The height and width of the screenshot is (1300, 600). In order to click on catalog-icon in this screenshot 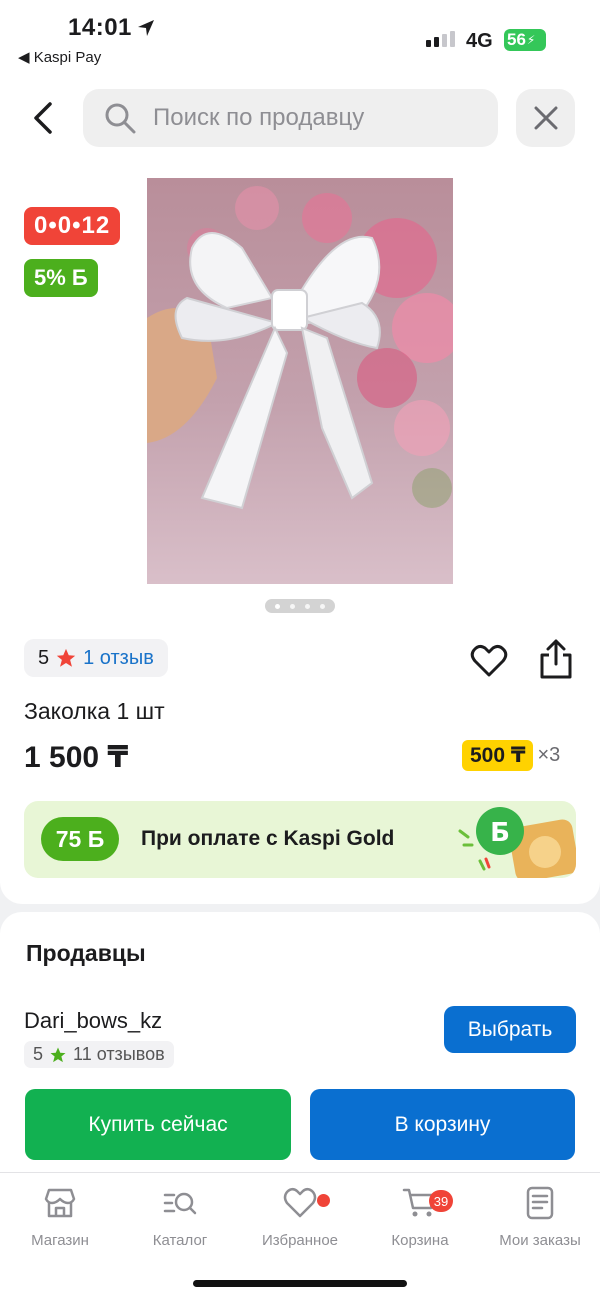, I will do `click(180, 1203)`.